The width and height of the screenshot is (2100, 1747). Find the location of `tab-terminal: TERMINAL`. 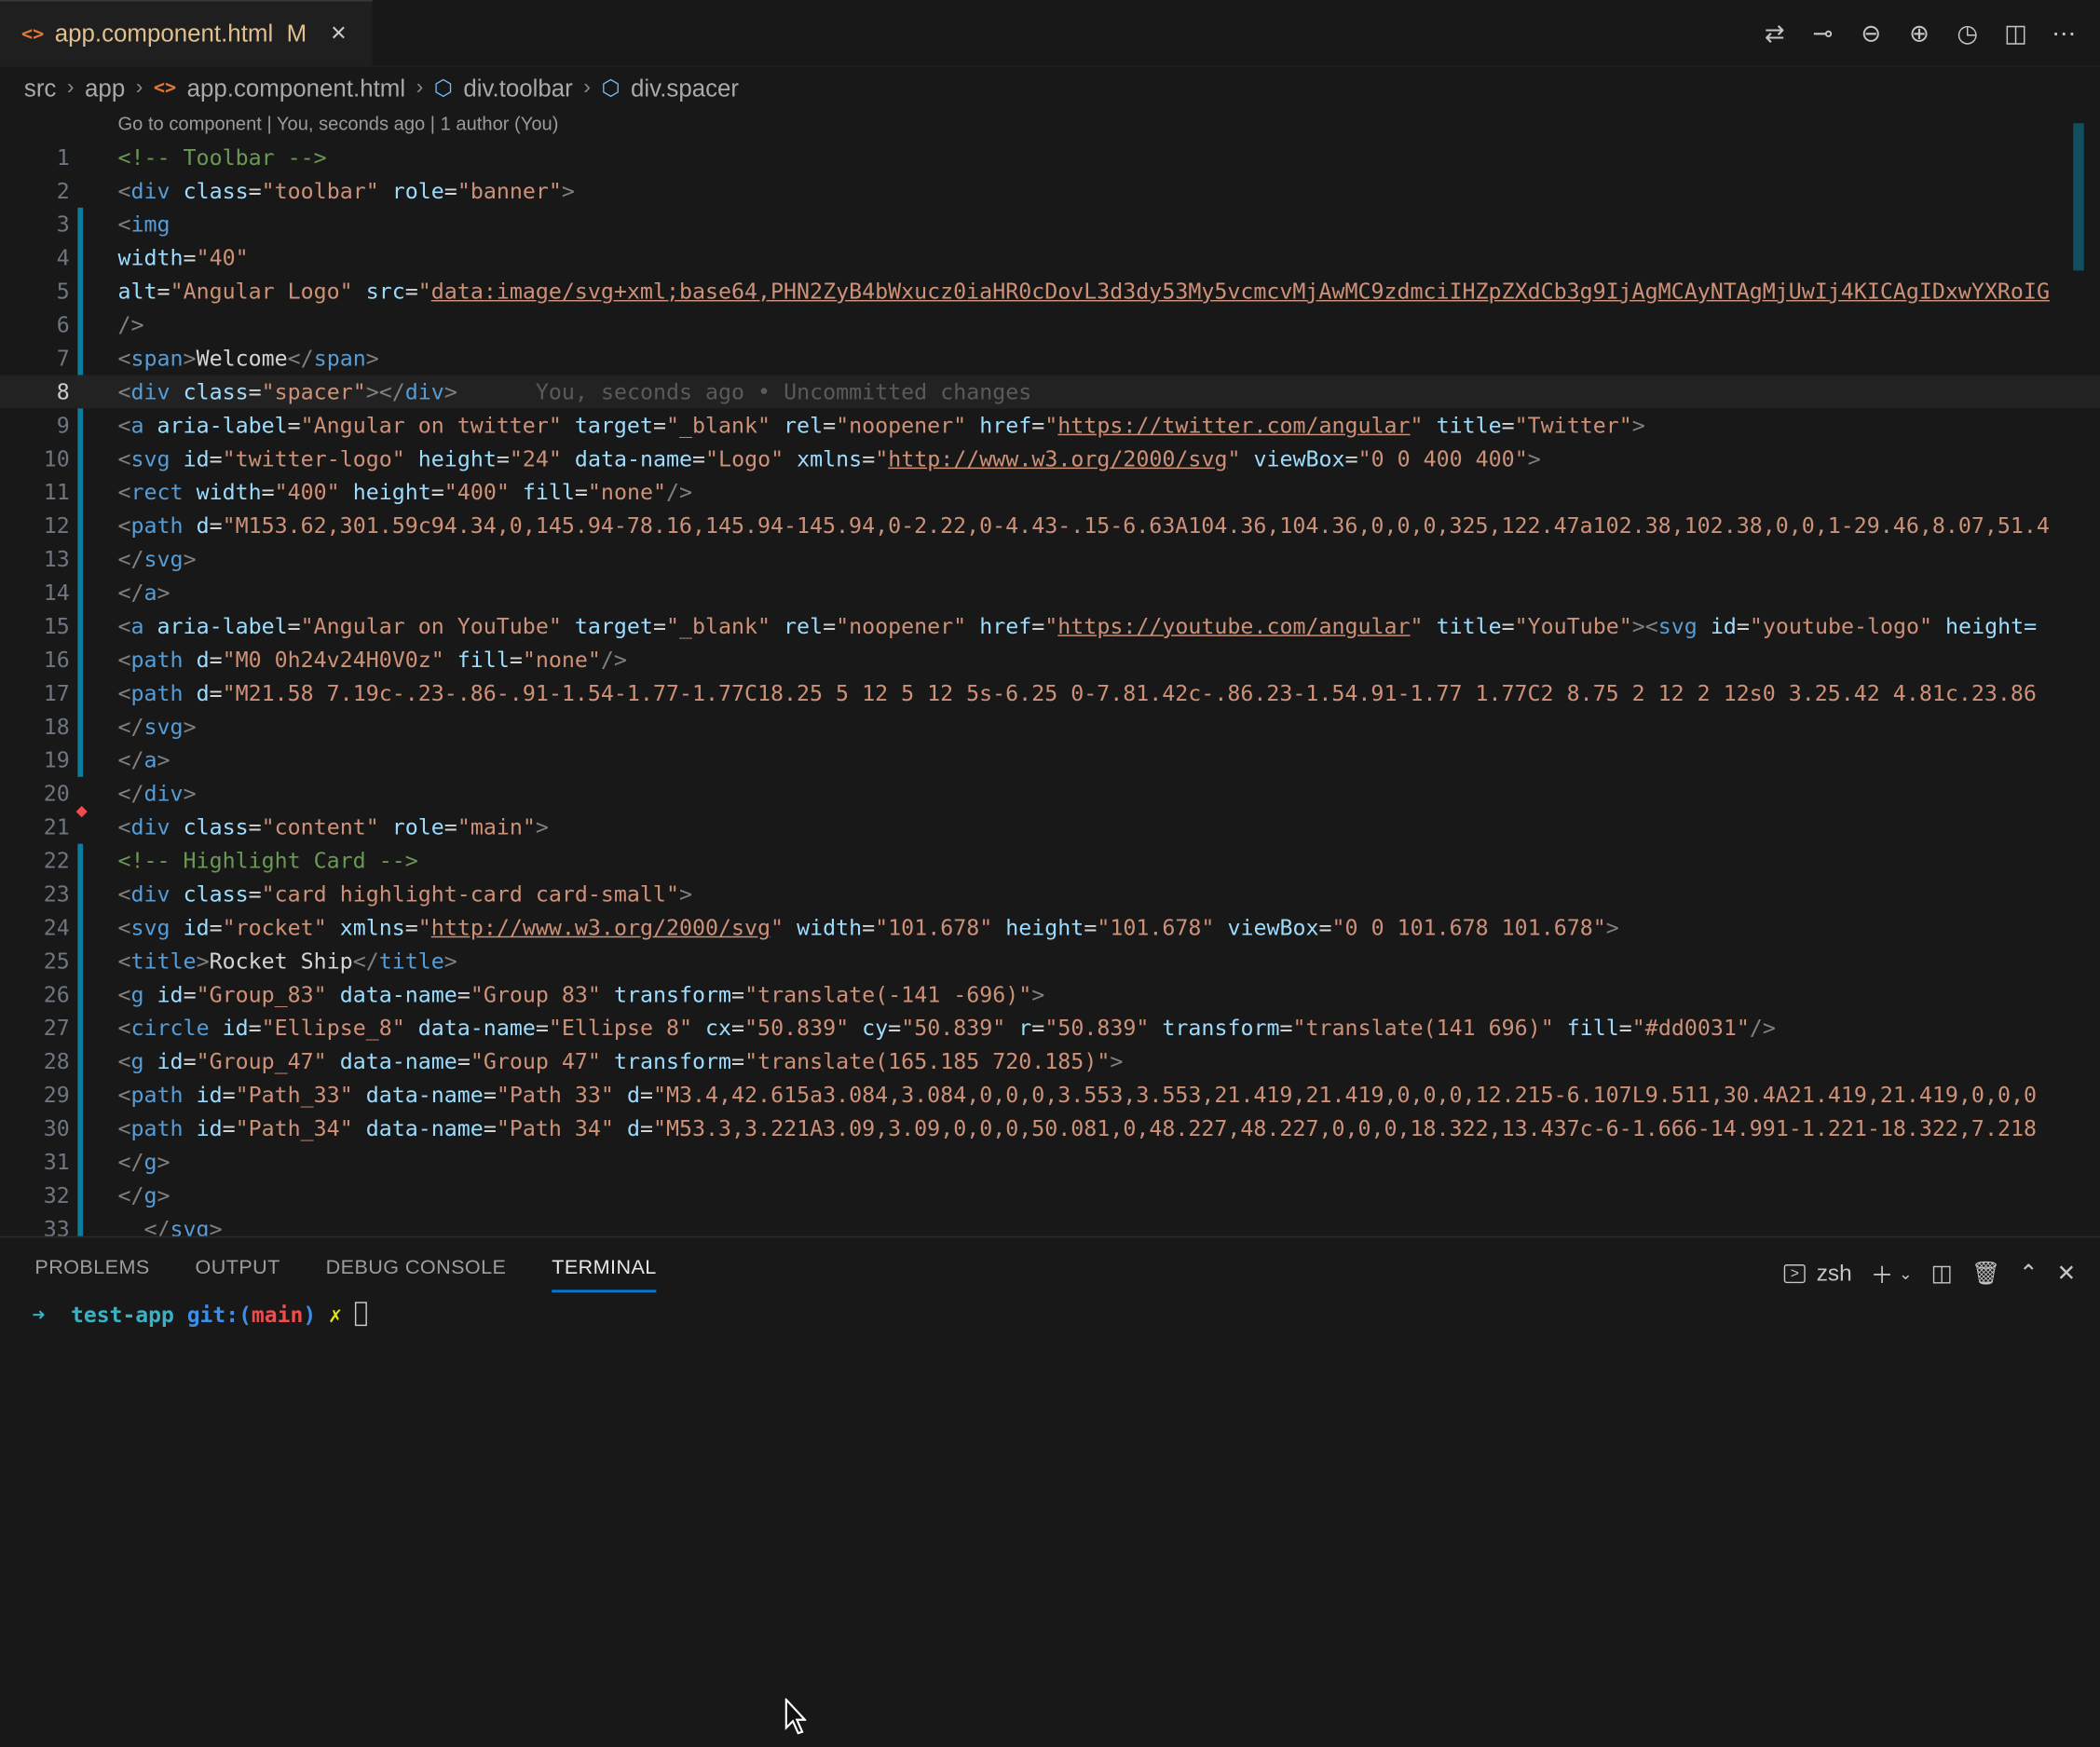

tab-terminal: TERMINAL is located at coordinates (604, 1274).